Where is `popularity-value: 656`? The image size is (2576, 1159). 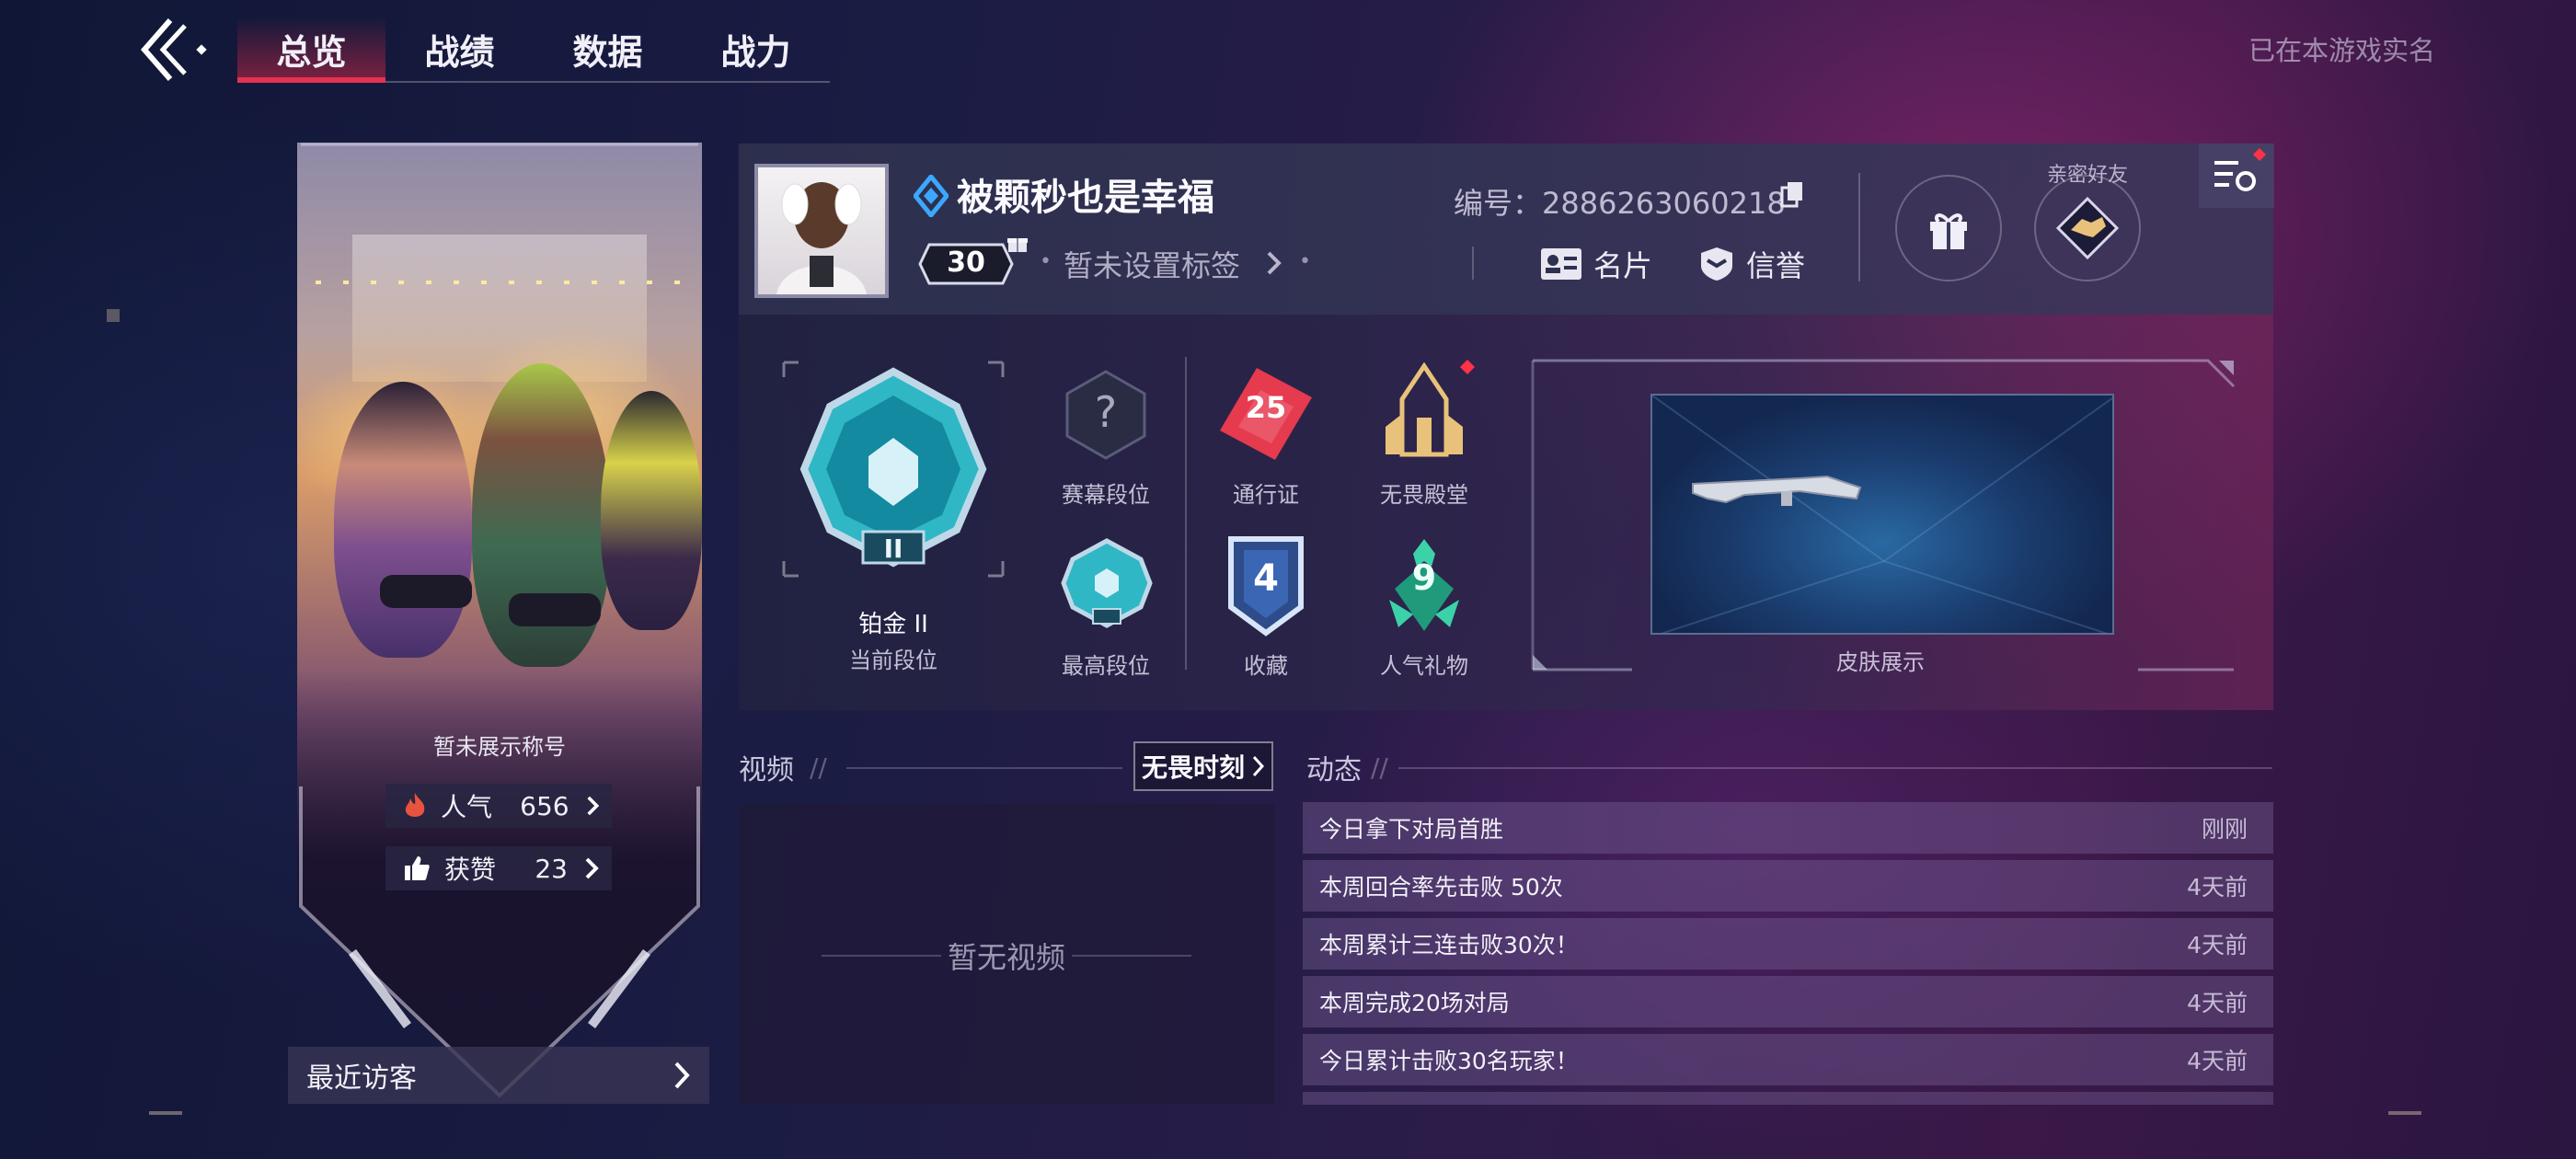
popularity-value: 656 is located at coordinates (544, 805).